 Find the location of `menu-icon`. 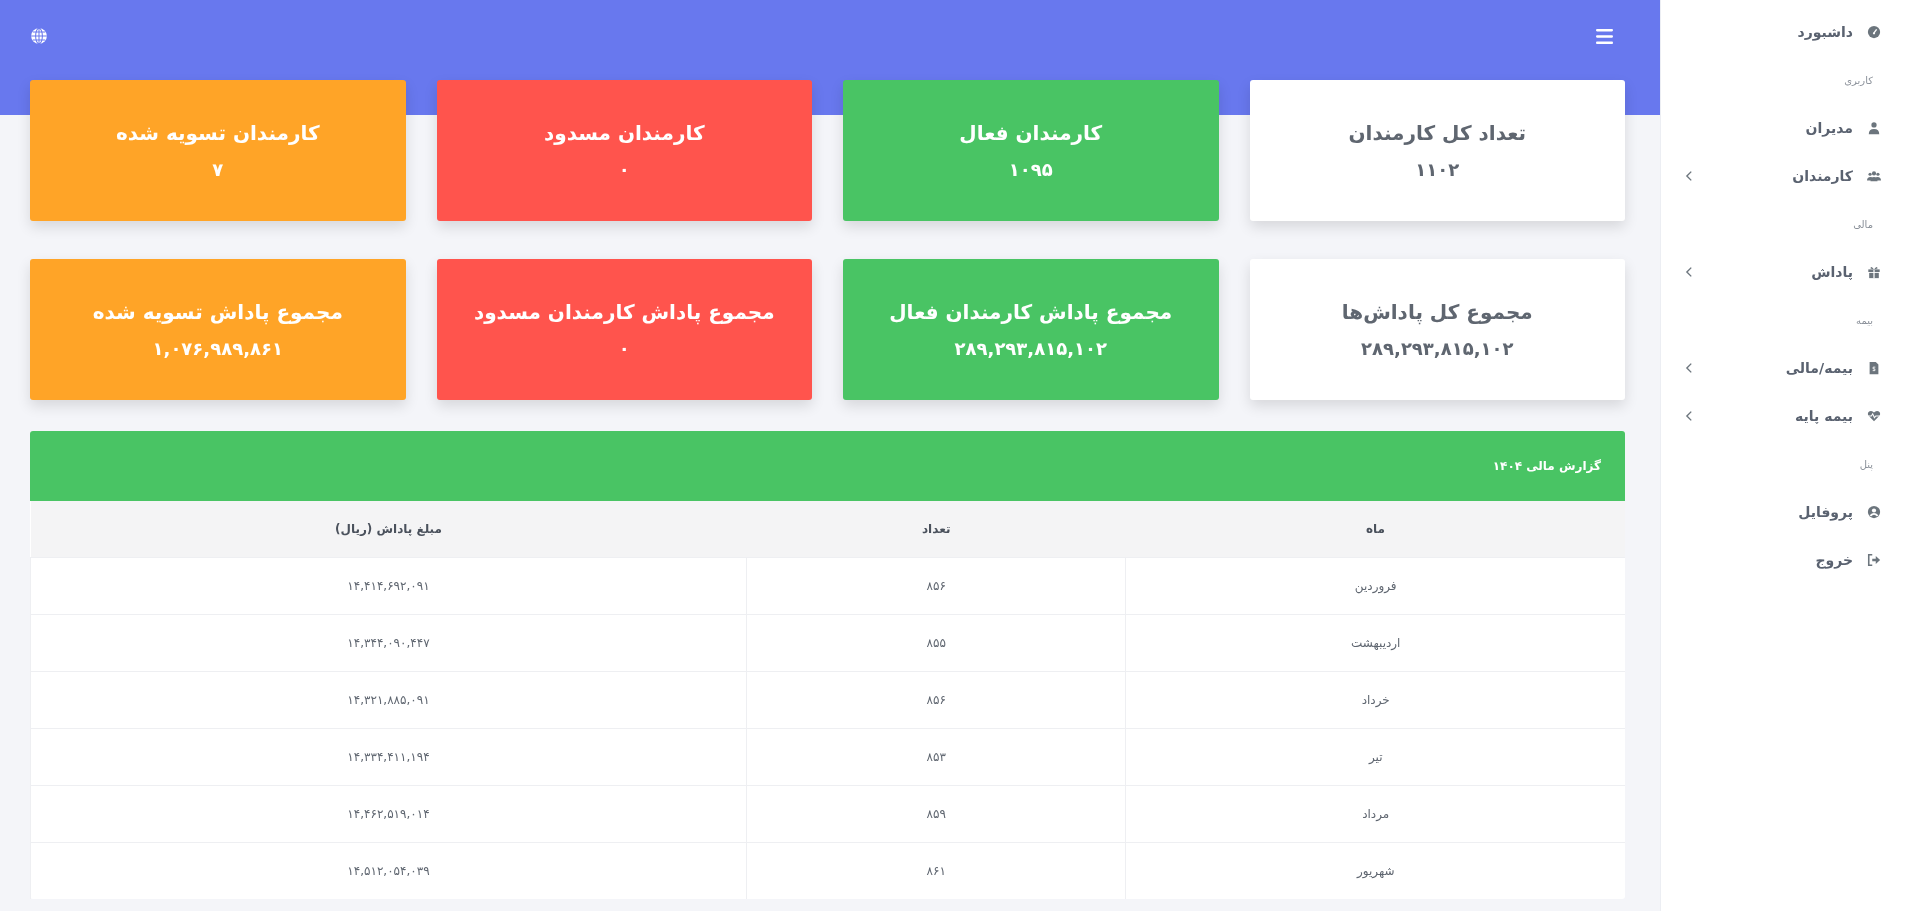

menu-icon is located at coordinates (1604, 36).